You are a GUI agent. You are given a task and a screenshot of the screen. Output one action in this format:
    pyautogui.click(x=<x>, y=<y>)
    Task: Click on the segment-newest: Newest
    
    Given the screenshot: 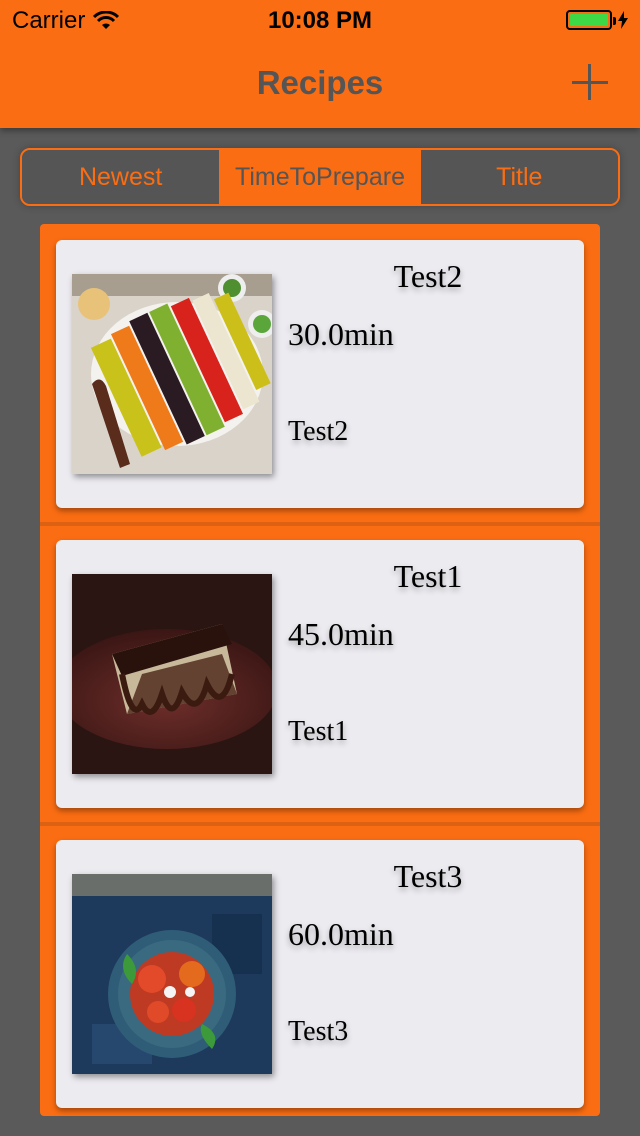 What is the action you would take?
    pyautogui.click(x=121, y=177)
    